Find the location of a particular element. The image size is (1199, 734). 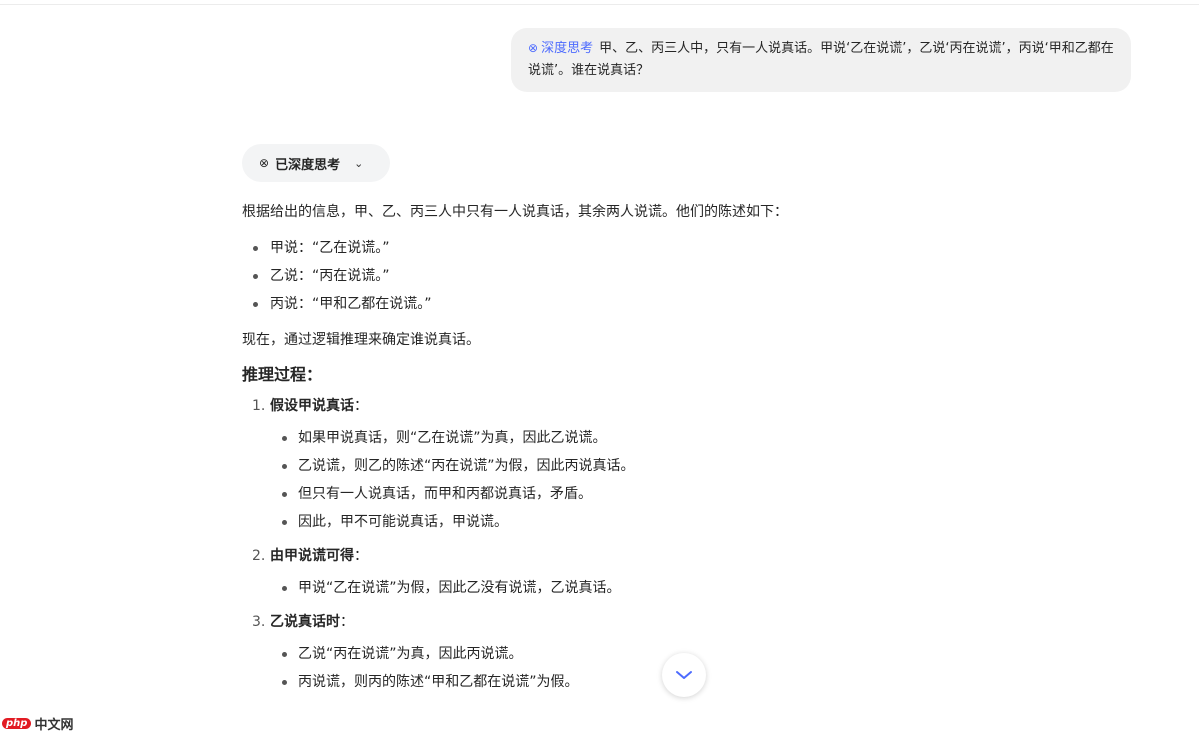

list-item: 乙说：“丙在说谎。” is located at coordinates (562, 276).